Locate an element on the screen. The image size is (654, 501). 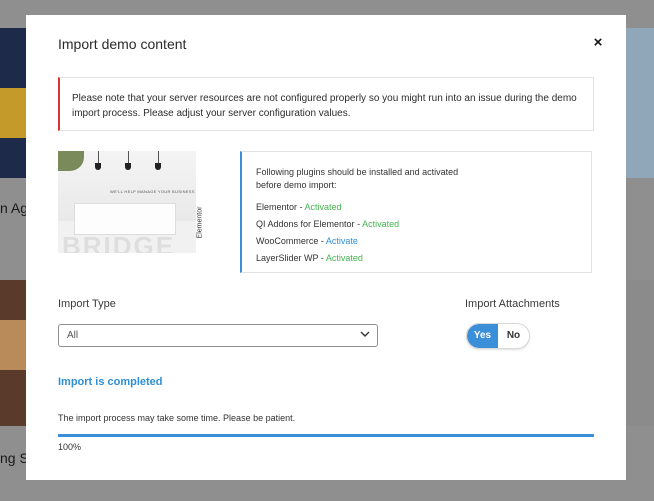
attachments-no-button: No is located at coordinates (513, 336).